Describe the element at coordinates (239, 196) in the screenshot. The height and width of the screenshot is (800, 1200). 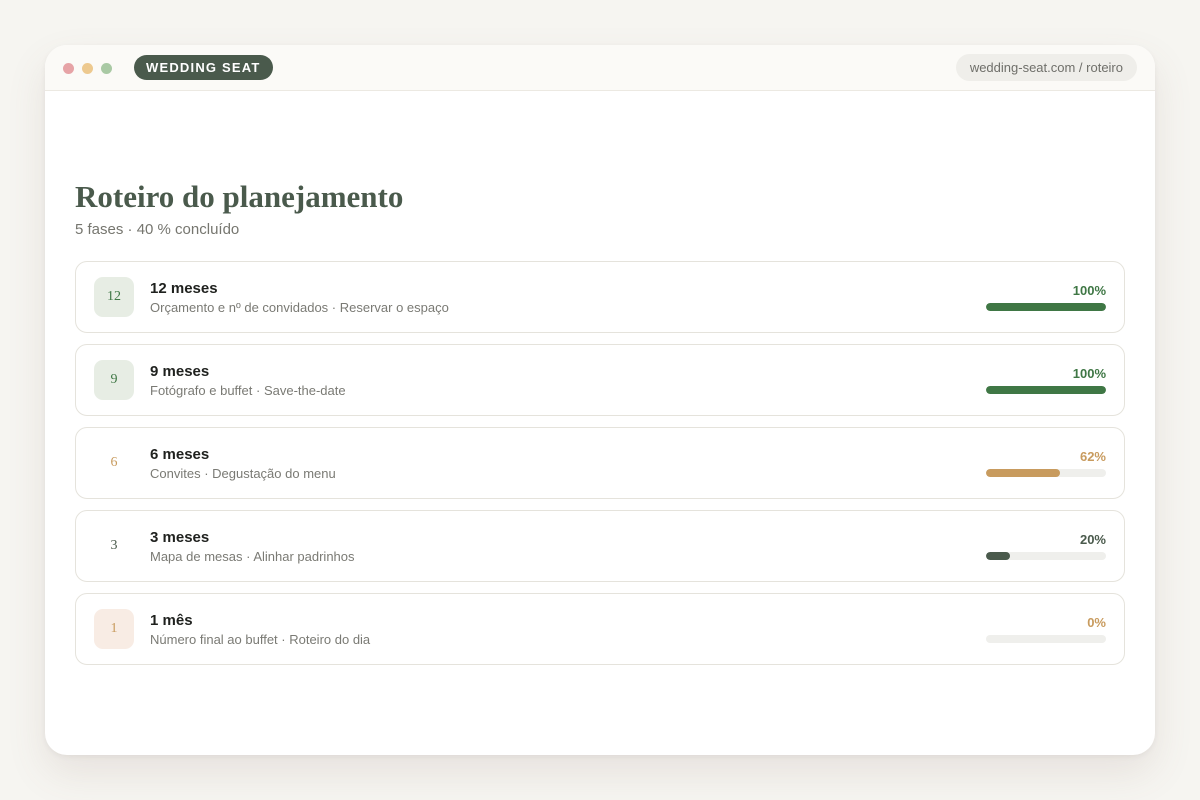
I see `page-title: Roteiro do planejamento` at that location.